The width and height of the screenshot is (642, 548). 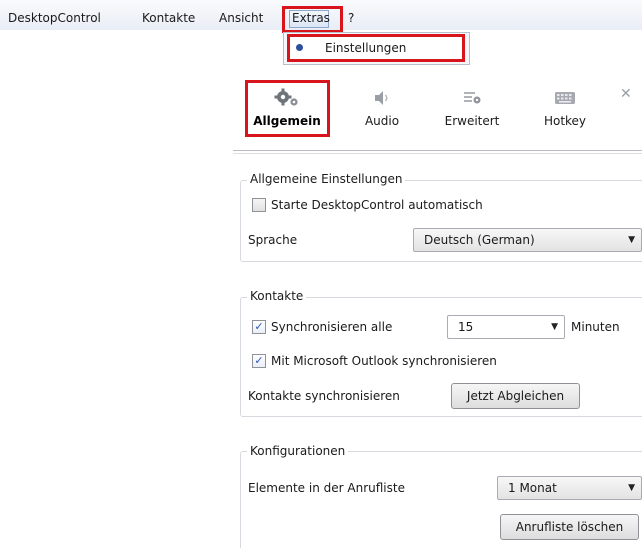 I want to click on language-select: Deutsch (German) ▼, so click(x=527, y=240).